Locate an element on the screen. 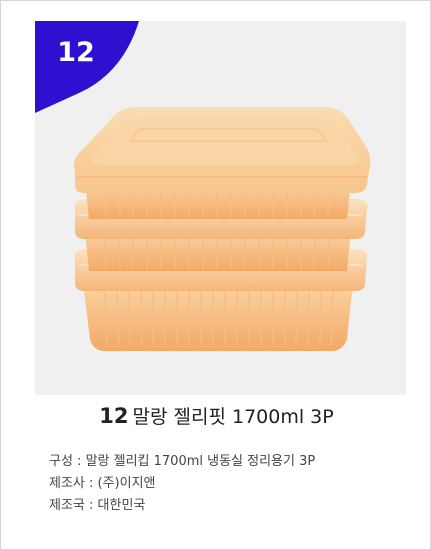 The width and height of the screenshot is (431, 550). rank-number: 12 is located at coordinates (76, 52).